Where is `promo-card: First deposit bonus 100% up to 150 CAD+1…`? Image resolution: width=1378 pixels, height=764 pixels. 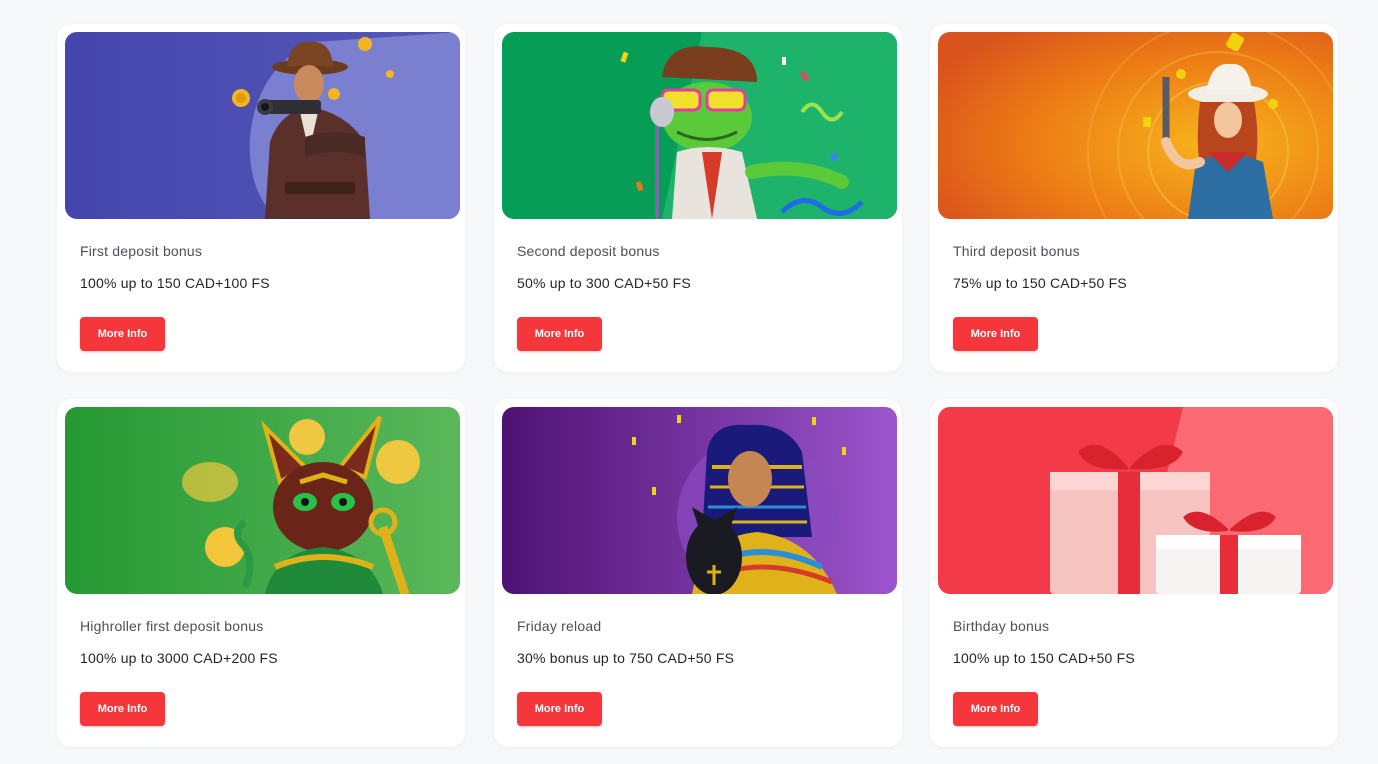
promo-card: First deposit bonus 100% up to 150 CAD+1… is located at coordinates (261, 198).